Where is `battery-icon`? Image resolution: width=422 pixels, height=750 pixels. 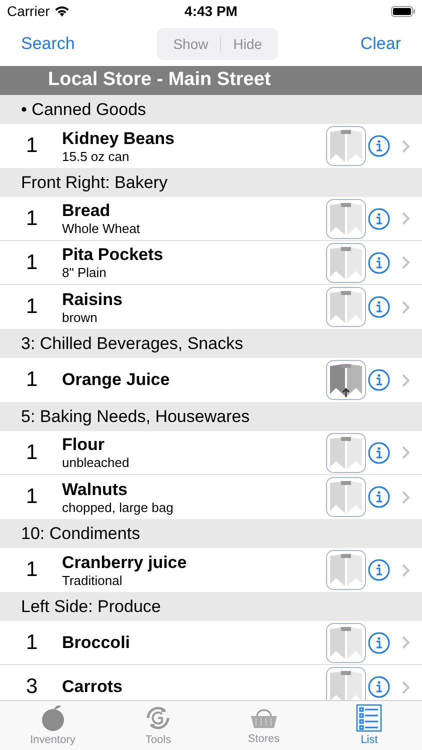 battery-icon is located at coordinates (403, 11).